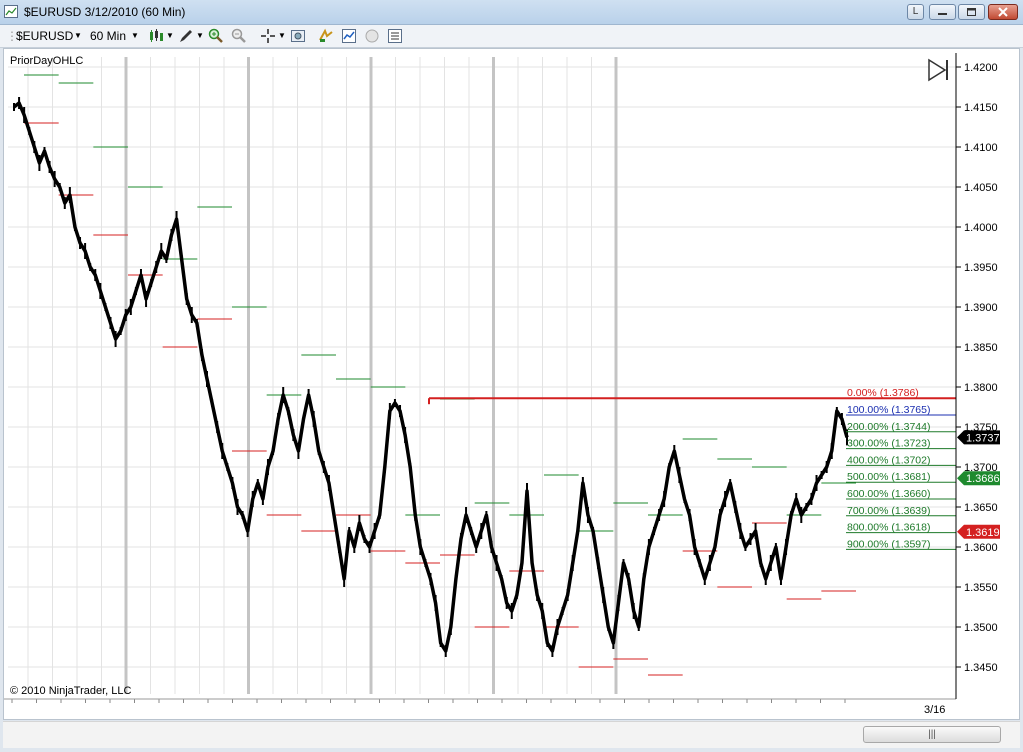 Image resolution: width=1023 pixels, height=752 pixels. Describe the element at coordinates (981, 668) in the screenshot. I see `y-tick-label: 1.3450` at that location.